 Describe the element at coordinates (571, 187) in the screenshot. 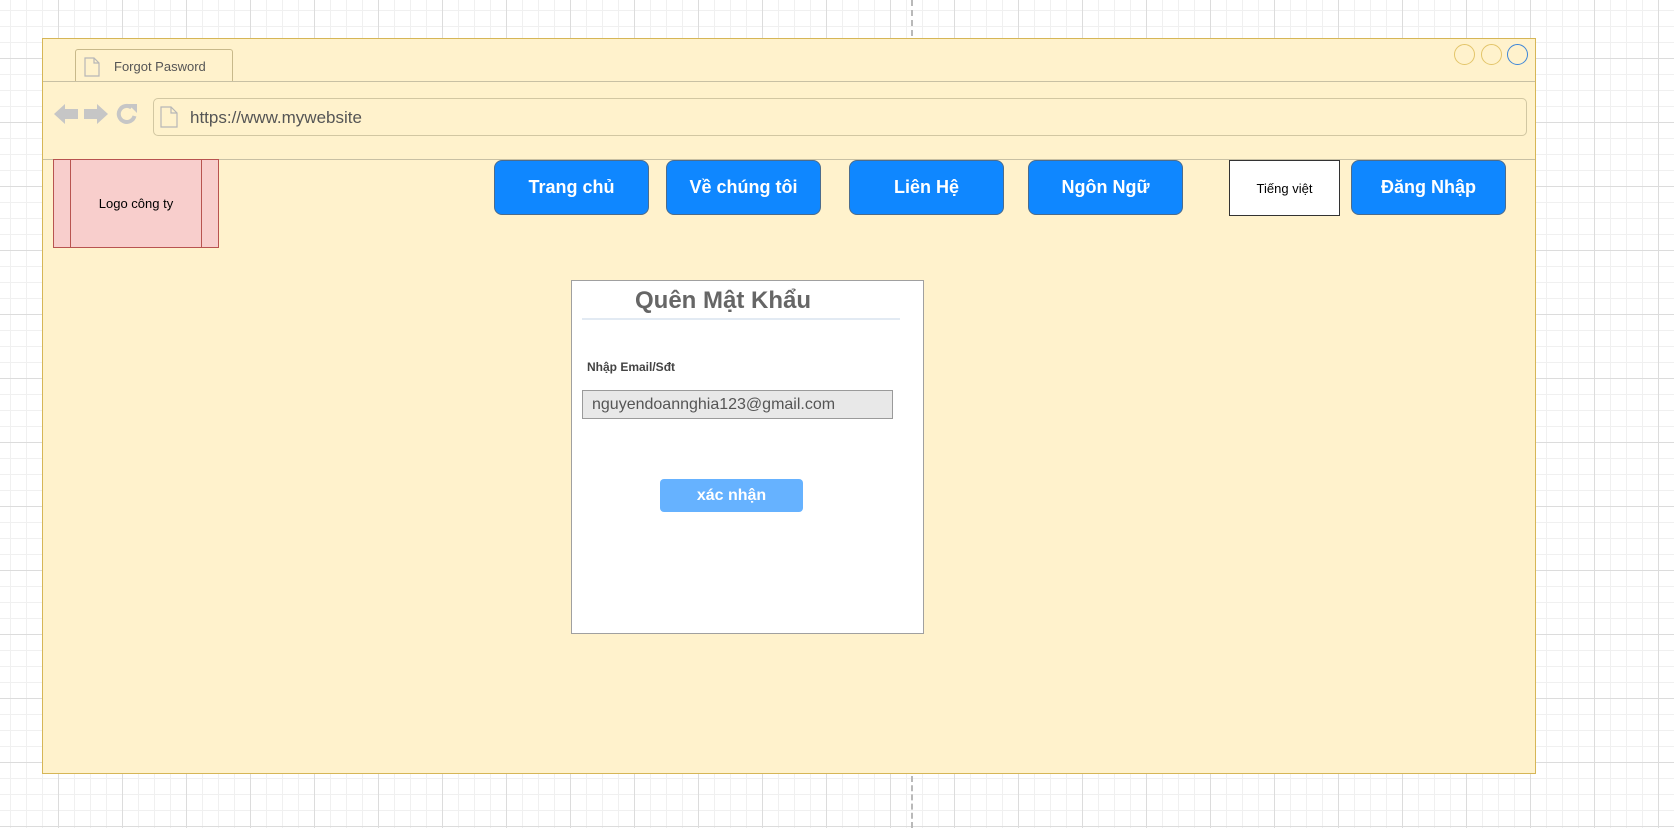

I see `nav-home-button: Trang chủ` at that location.